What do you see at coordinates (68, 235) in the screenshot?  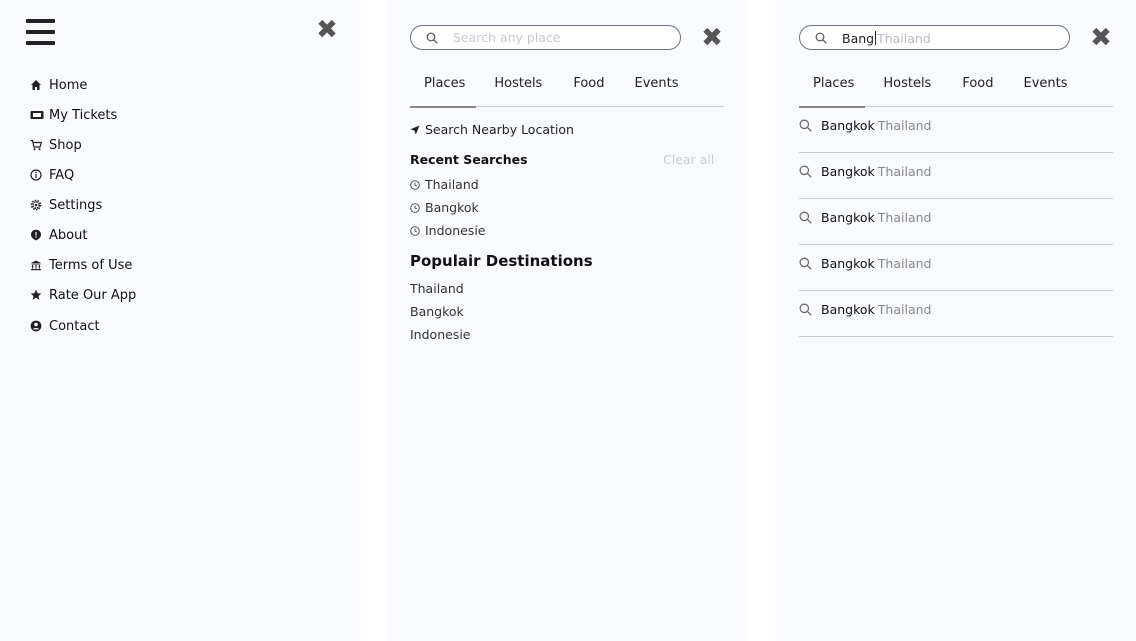 I see `menu-item-label: About` at bounding box center [68, 235].